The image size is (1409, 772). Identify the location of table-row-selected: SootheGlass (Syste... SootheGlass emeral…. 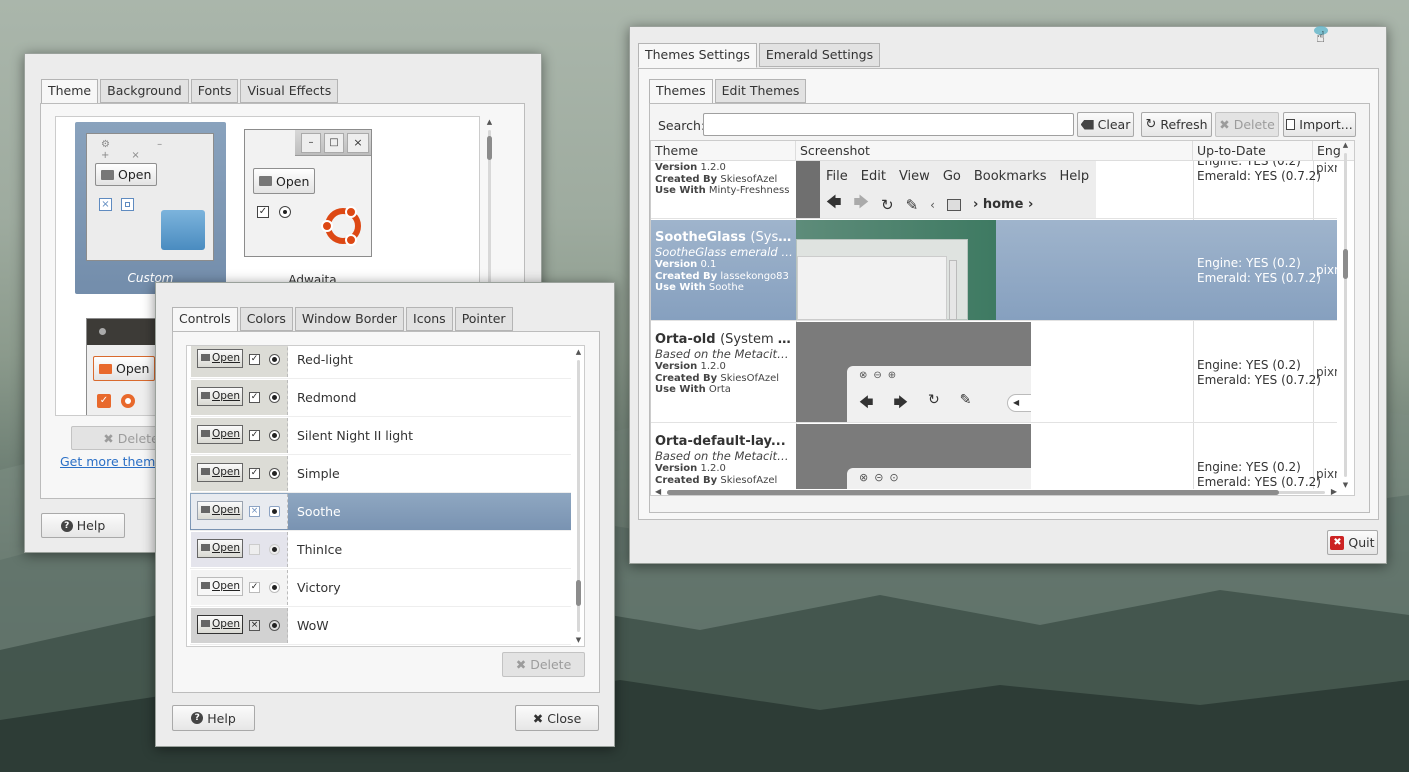
(994, 270).